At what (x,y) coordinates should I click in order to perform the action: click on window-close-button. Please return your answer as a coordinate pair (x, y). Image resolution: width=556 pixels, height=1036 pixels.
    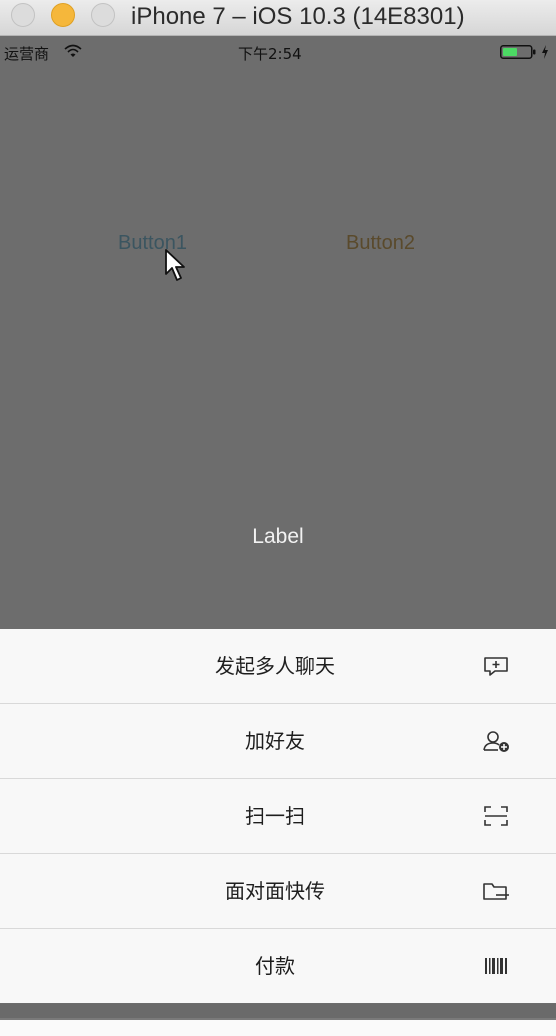
    Looking at the image, I should click on (23, 15).